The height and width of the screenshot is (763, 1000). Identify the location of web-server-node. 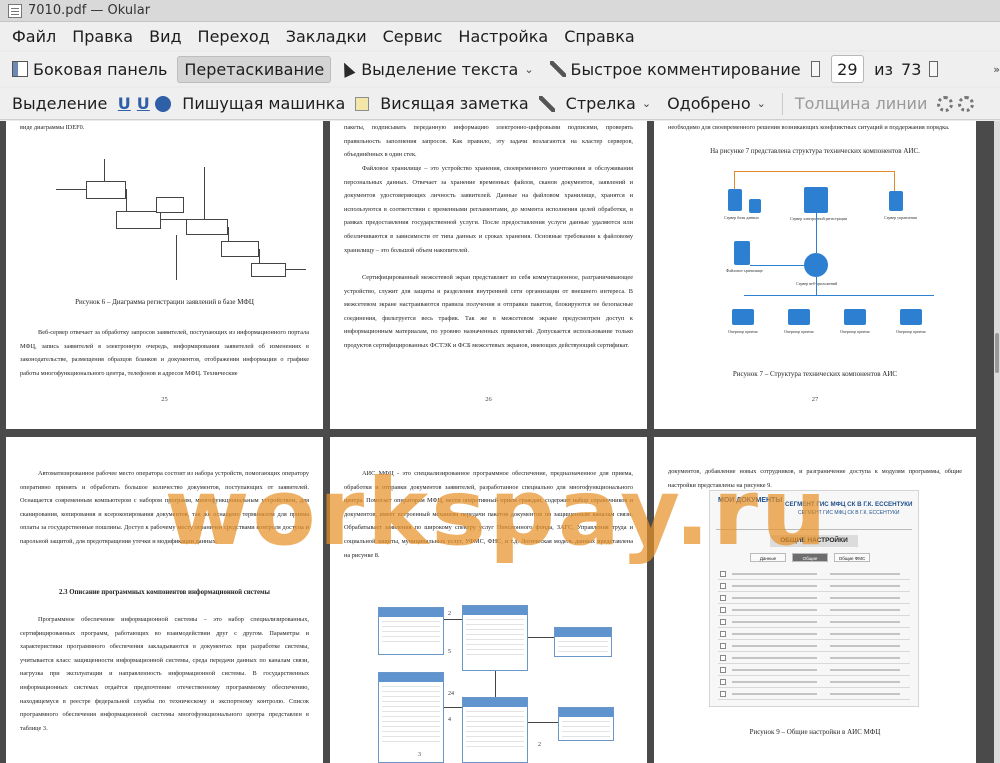
(816, 265).